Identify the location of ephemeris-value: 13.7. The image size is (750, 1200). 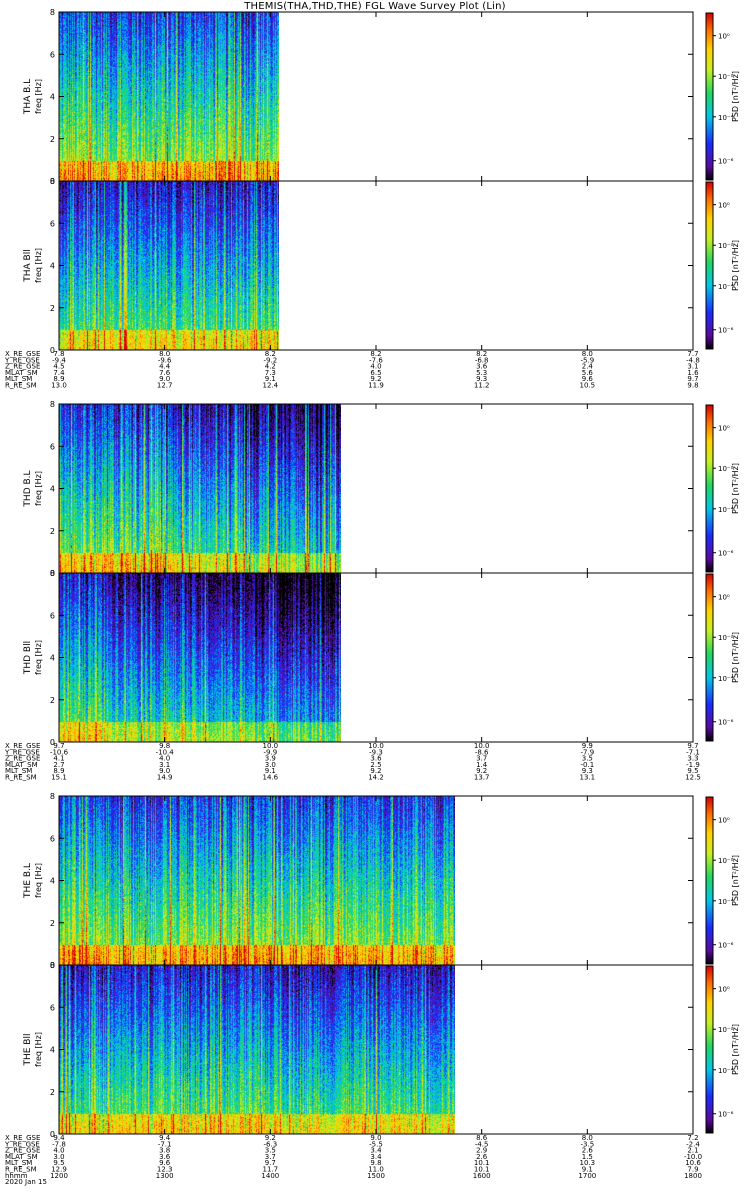
(482, 778).